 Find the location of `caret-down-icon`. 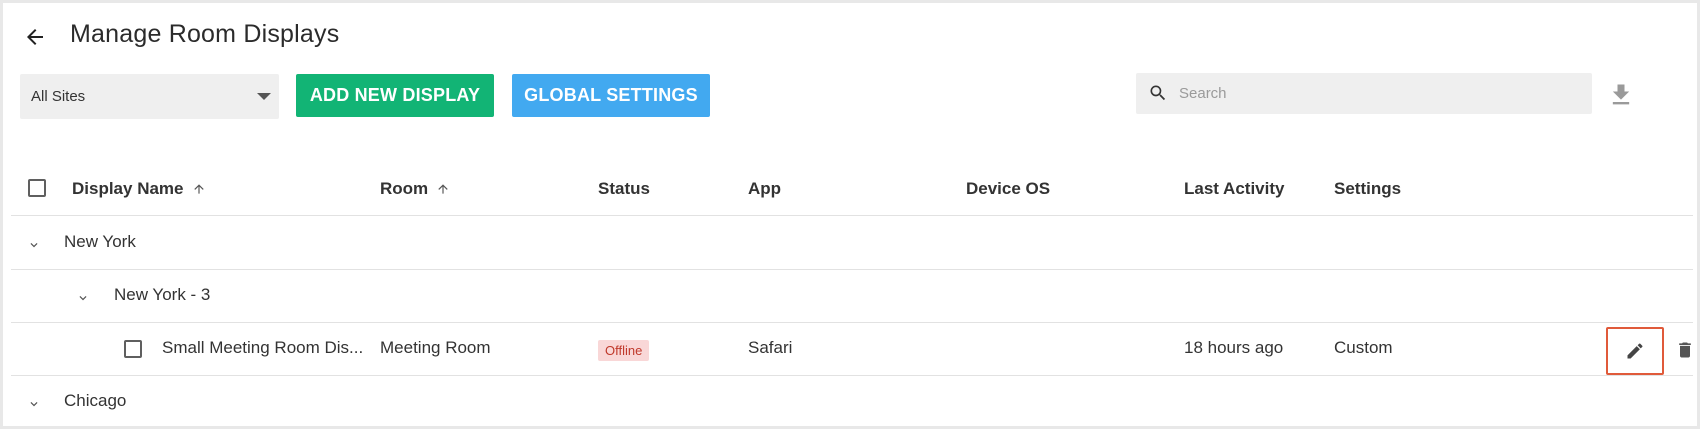

caret-down-icon is located at coordinates (264, 96).